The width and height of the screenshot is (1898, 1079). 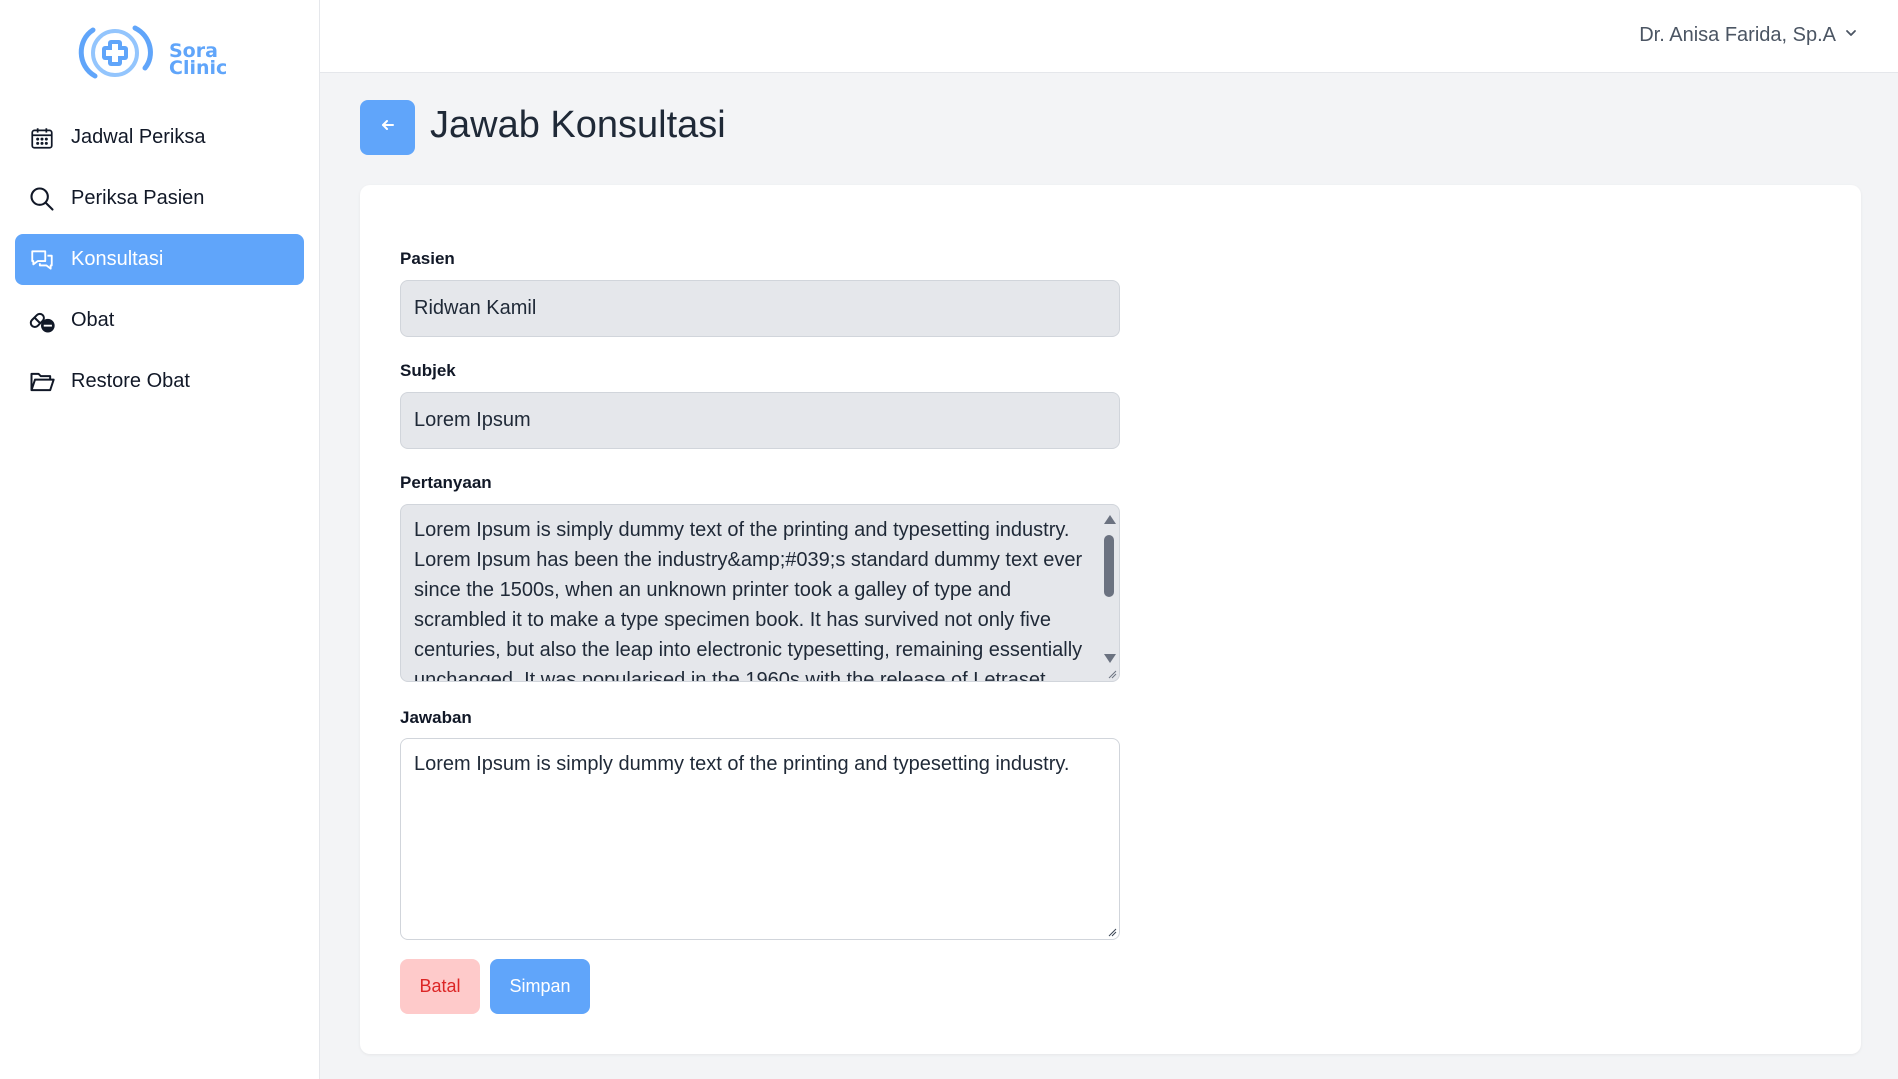 I want to click on question-scrollbar, so click(x=1109, y=588).